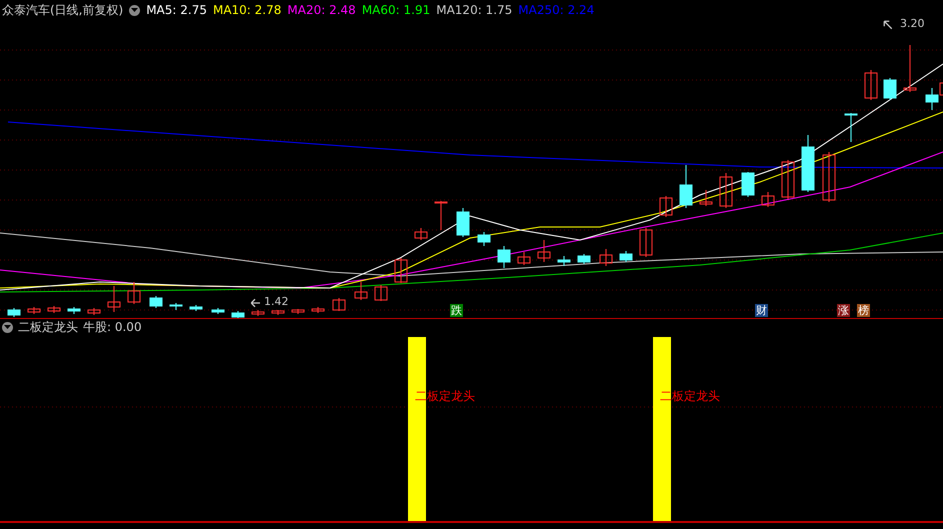  Describe the element at coordinates (474, 10) in the screenshot. I see `moving-average-label: MA120: 1.75` at that location.